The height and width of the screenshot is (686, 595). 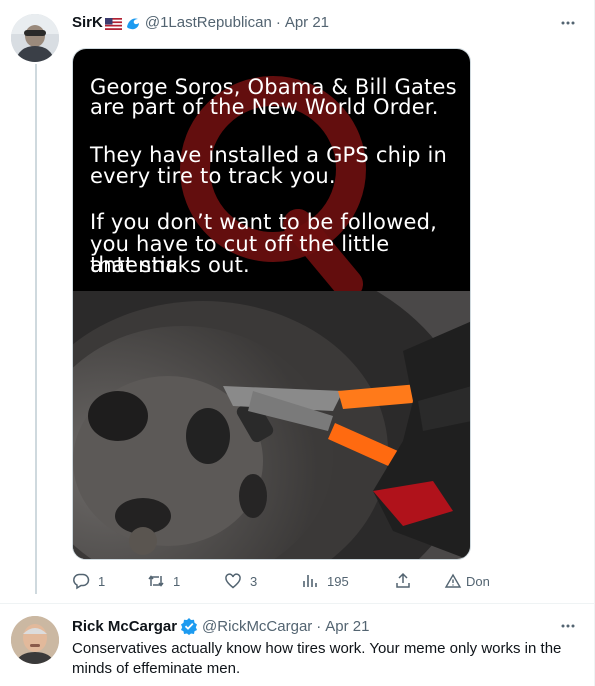 I want to click on warning-icon, so click(x=453, y=580).